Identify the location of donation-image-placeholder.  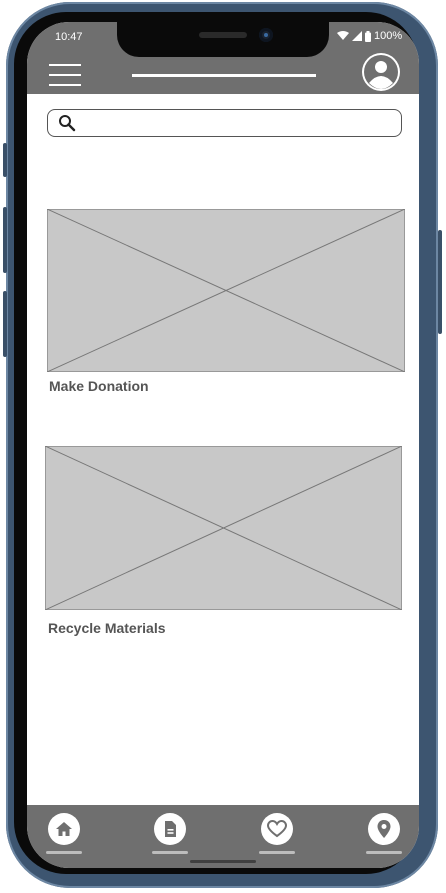
(226, 290).